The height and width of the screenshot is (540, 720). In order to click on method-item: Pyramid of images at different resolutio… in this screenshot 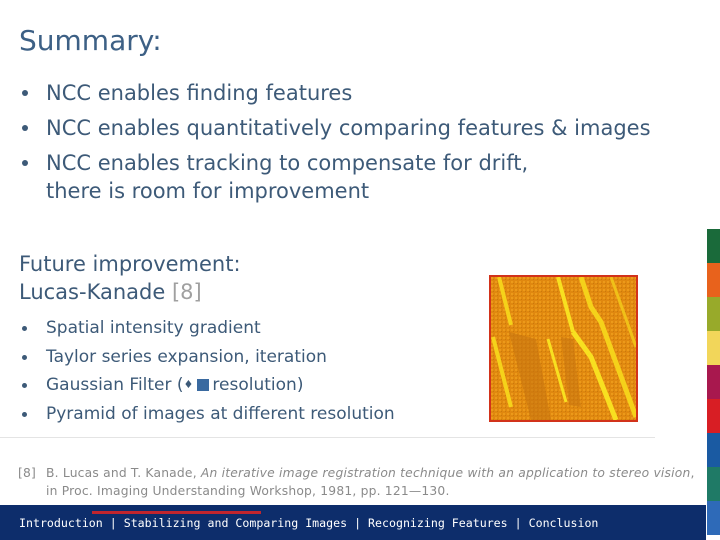, I will do `click(207, 414)`.